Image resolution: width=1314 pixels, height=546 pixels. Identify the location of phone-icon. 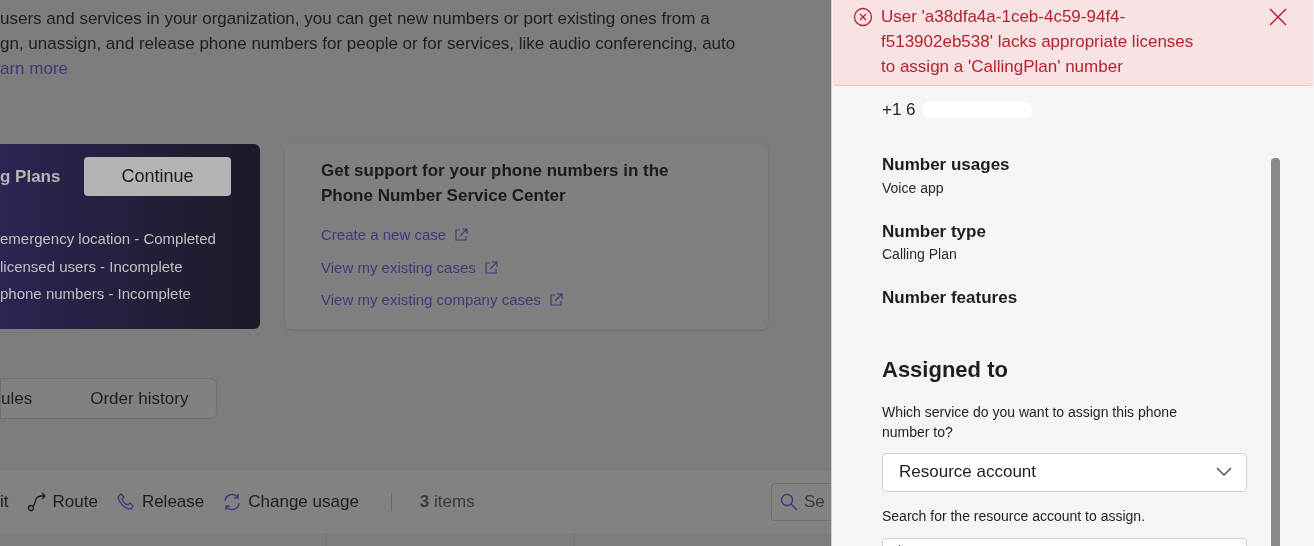
(125, 502).